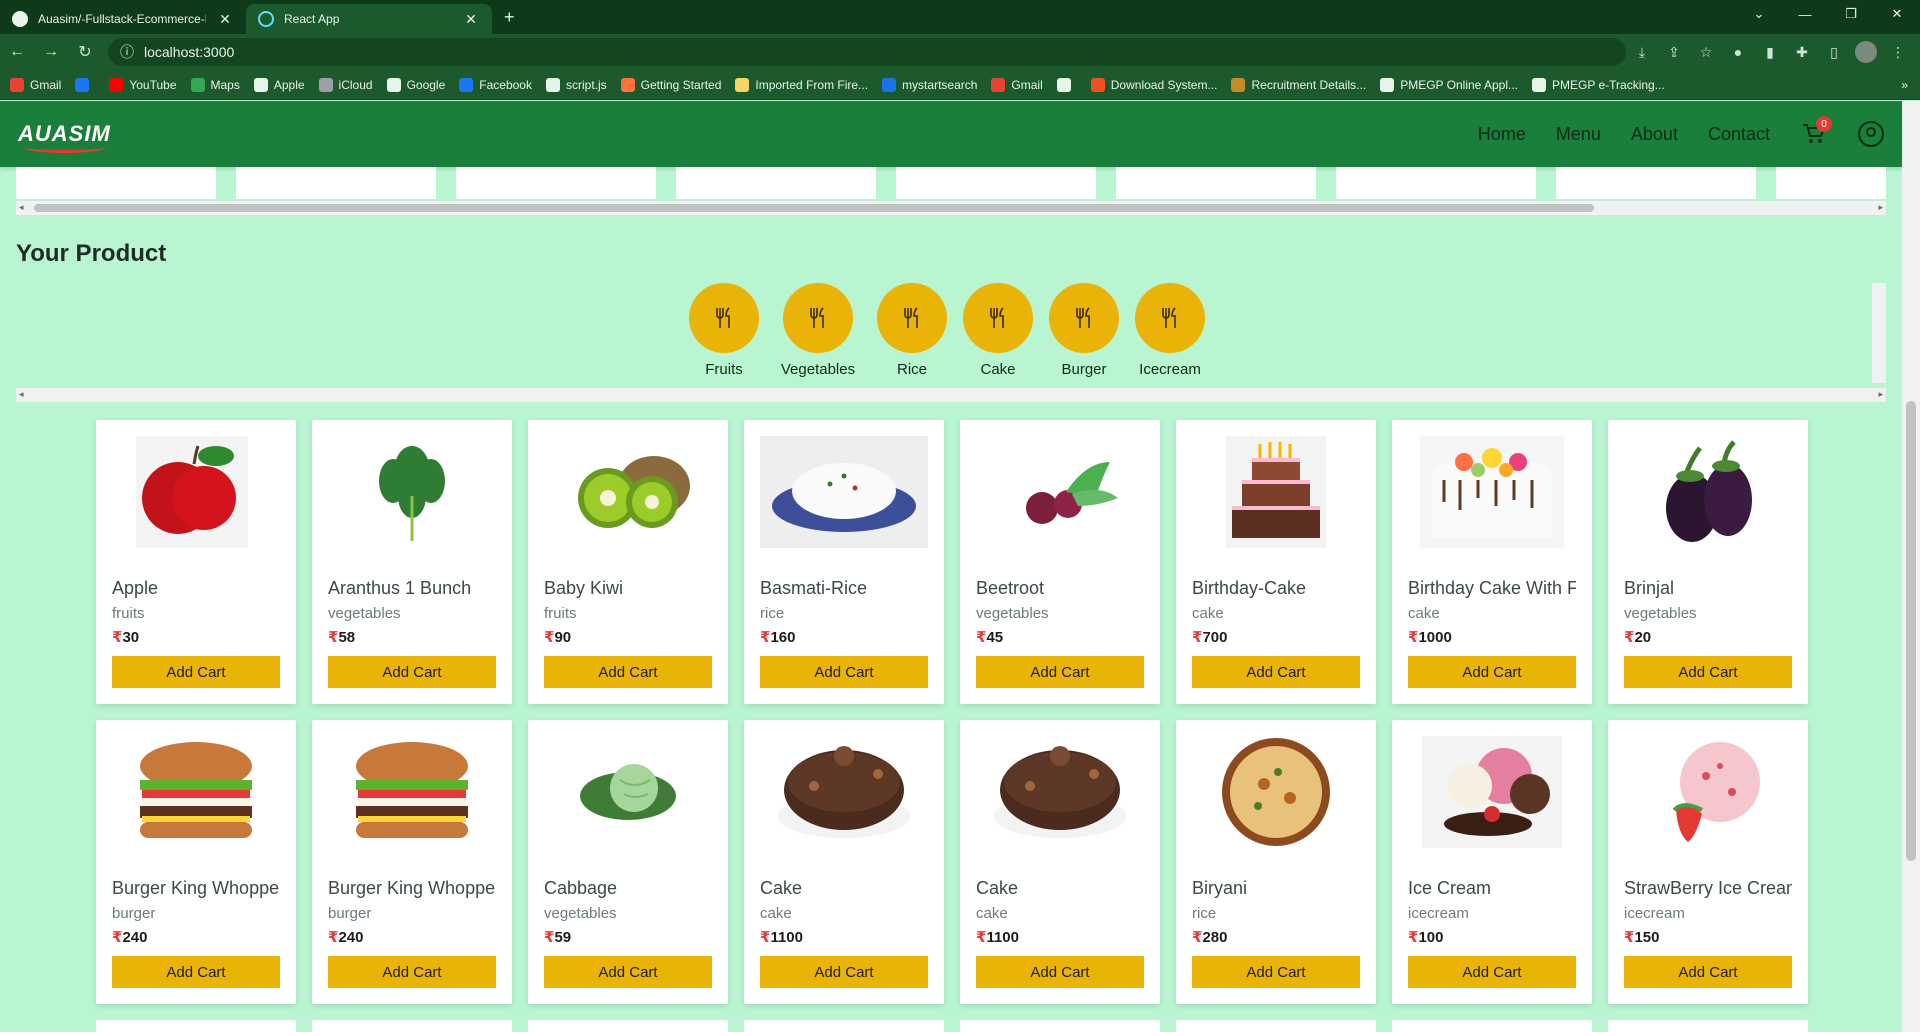 This screenshot has height=1032, width=1920. Describe the element at coordinates (415, 84) in the screenshot. I see `bookmark-item: Google` at that location.